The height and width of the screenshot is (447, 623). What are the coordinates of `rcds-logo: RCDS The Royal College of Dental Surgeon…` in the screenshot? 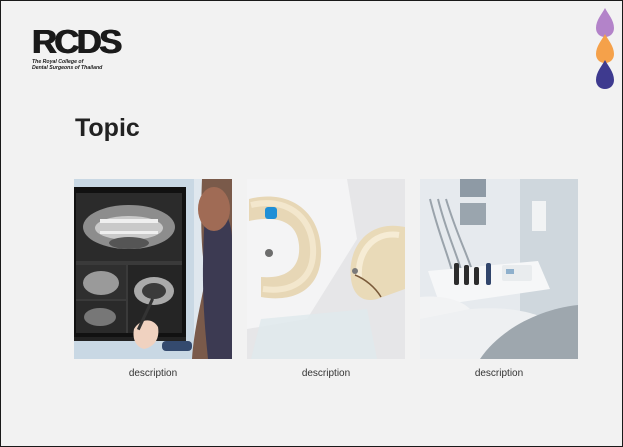 It's located at (82, 48).